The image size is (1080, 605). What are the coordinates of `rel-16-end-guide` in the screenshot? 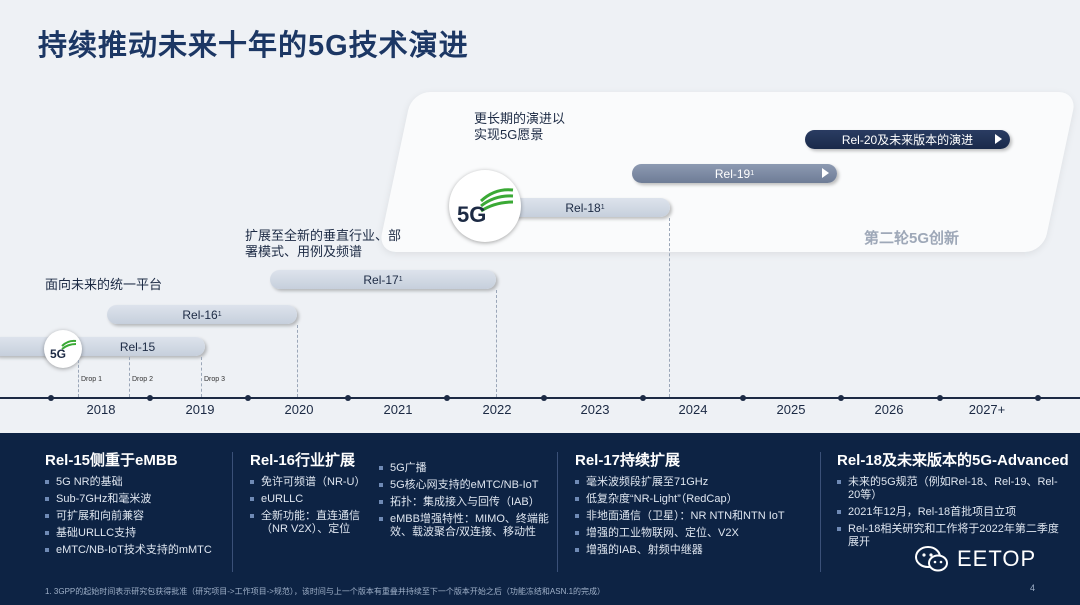 It's located at (297, 361).